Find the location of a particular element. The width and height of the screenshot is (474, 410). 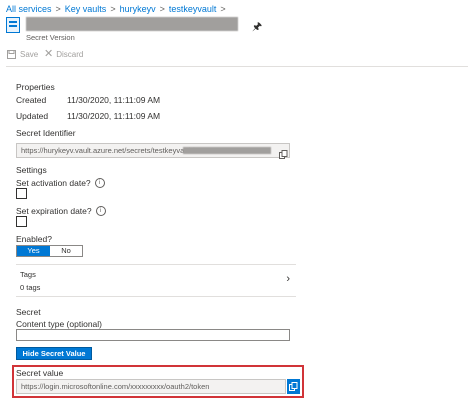

content-type-input is located at coordinates (153, 335).